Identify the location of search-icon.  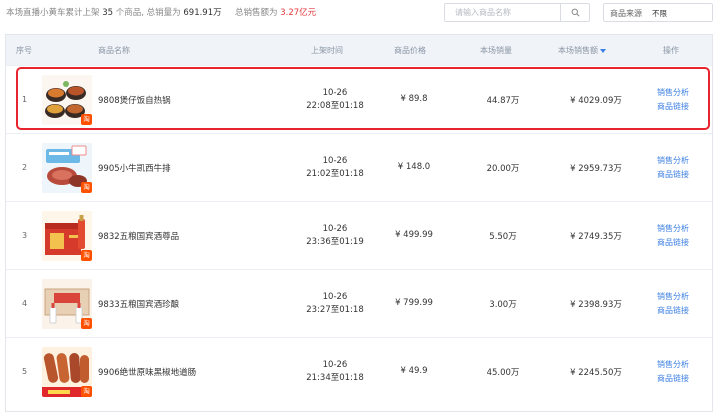
(575, 12).